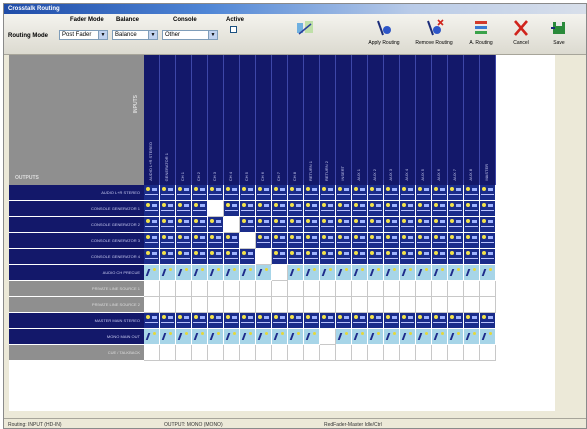 The image size is (587, 429). What do you see at coordinates (521, 34) in the screenshot?
I see `cancel-button: Cancel` at bounding box center [521, 34].